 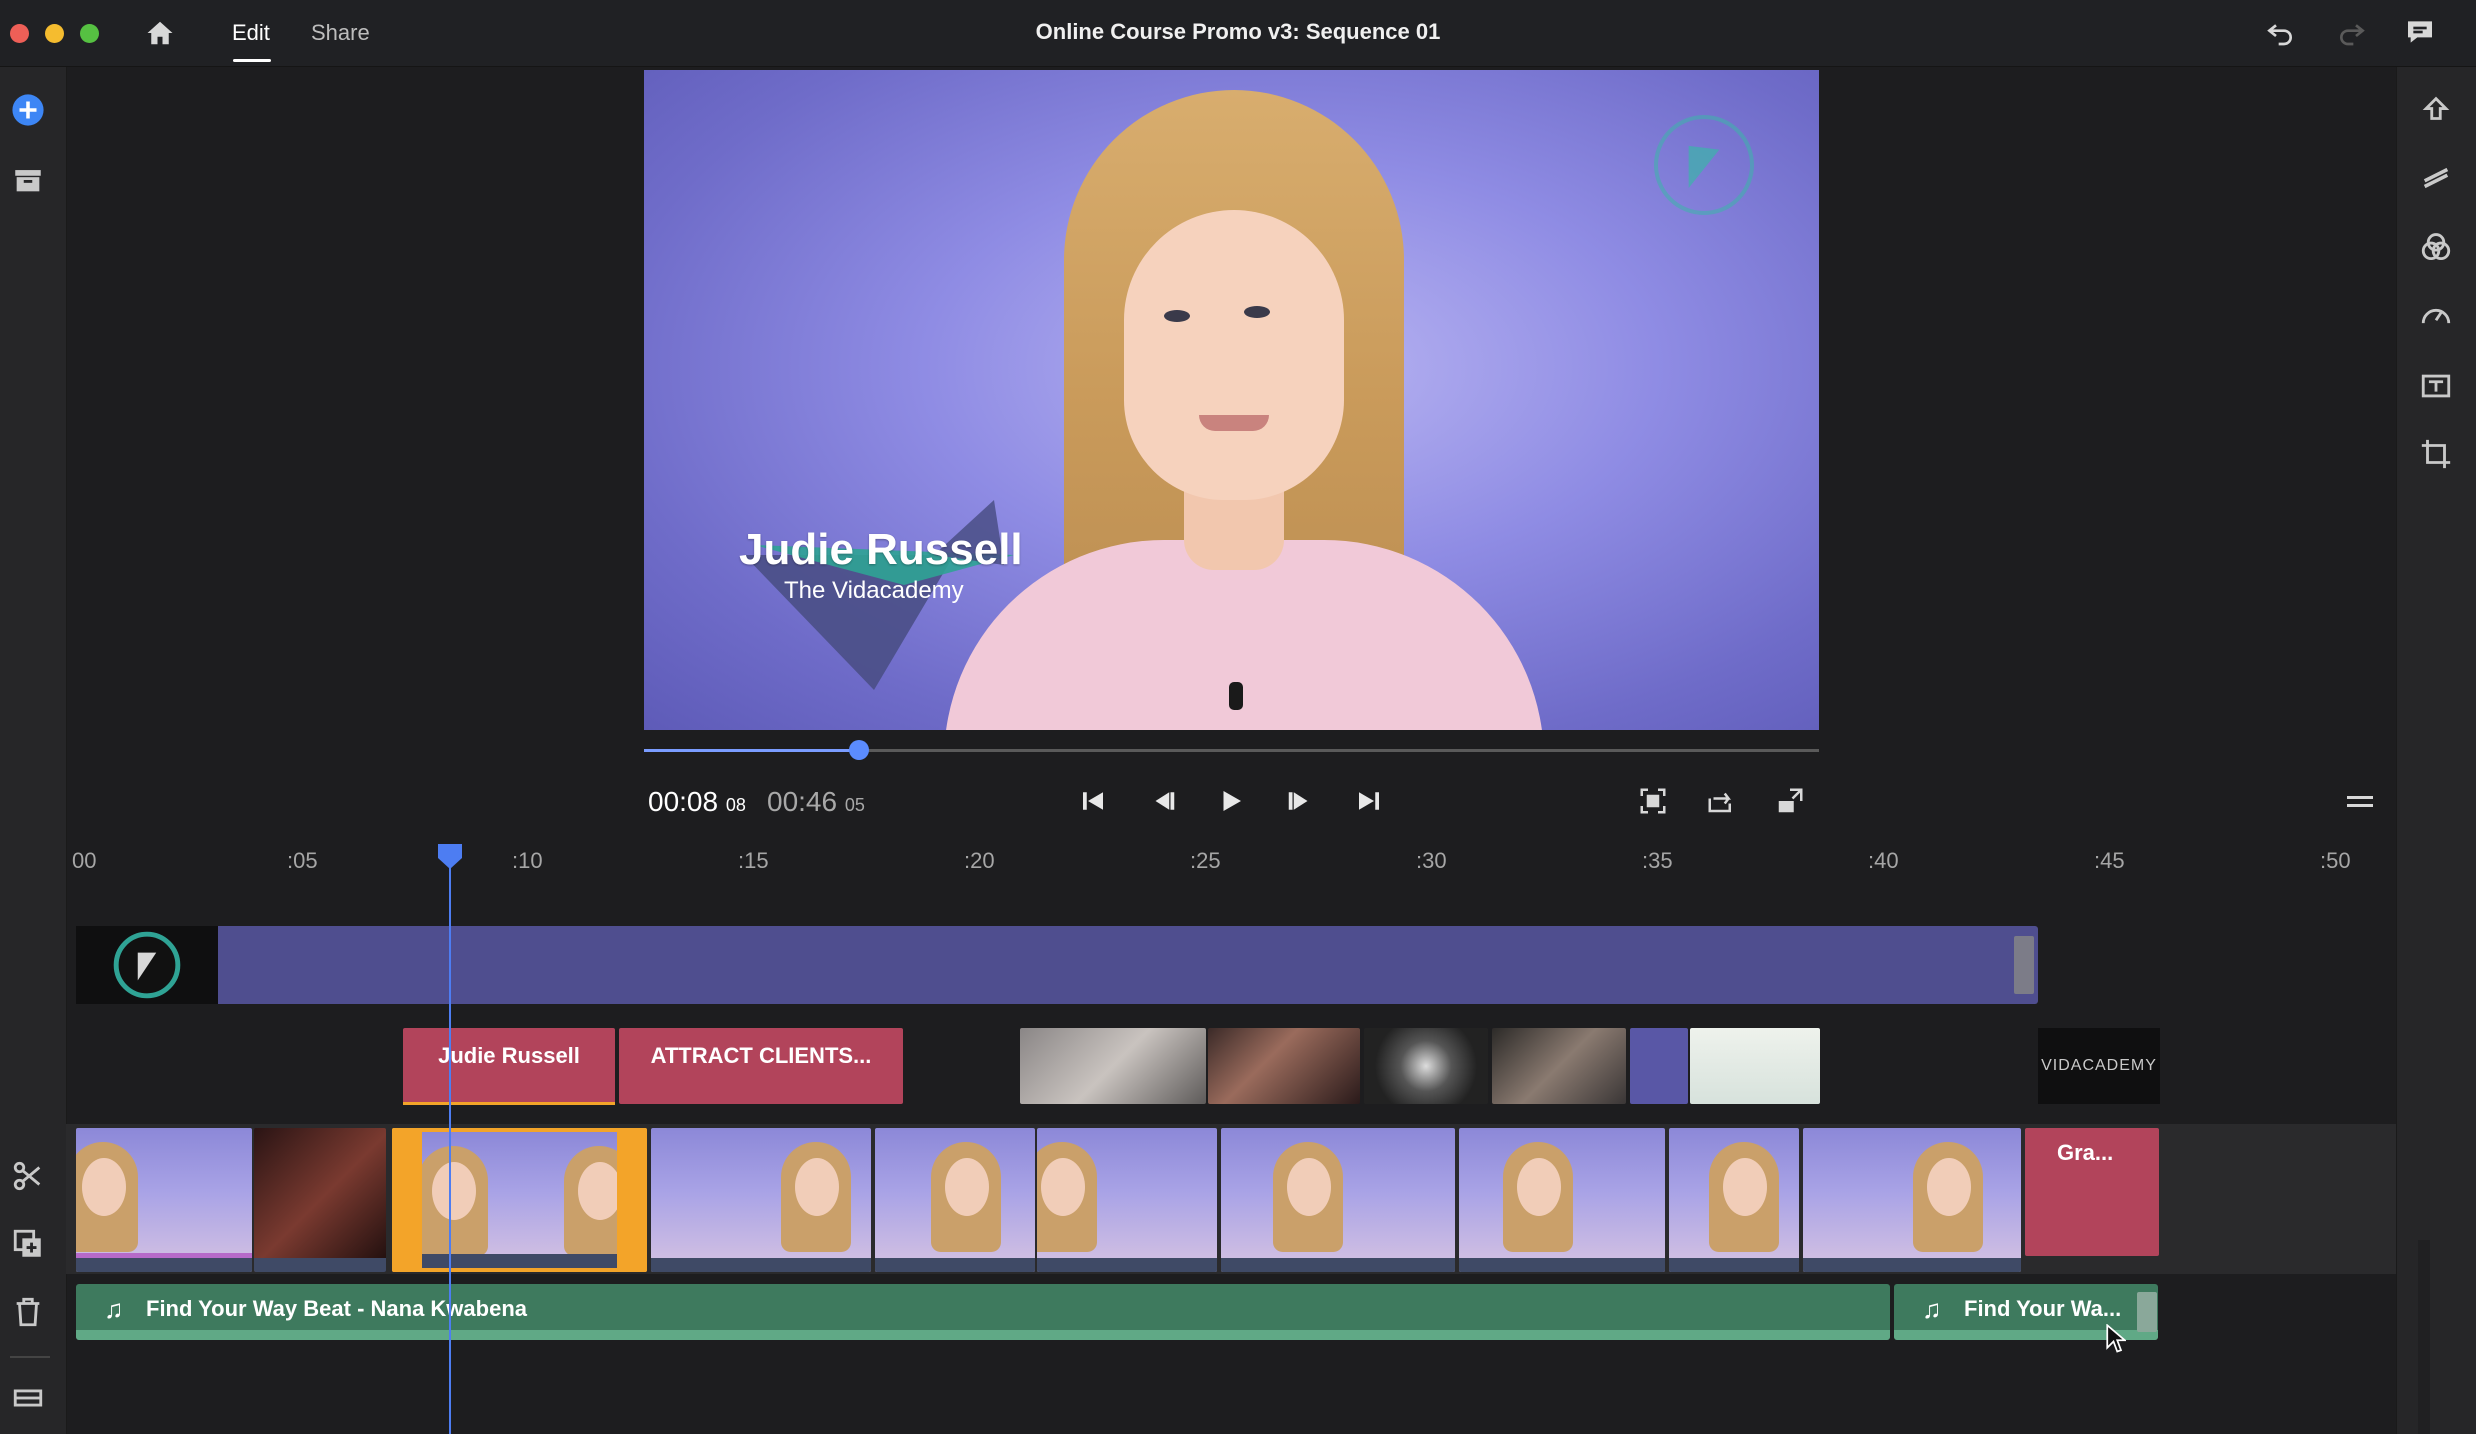 I want to click on scrubber-progress, so click(x=752, y=750).